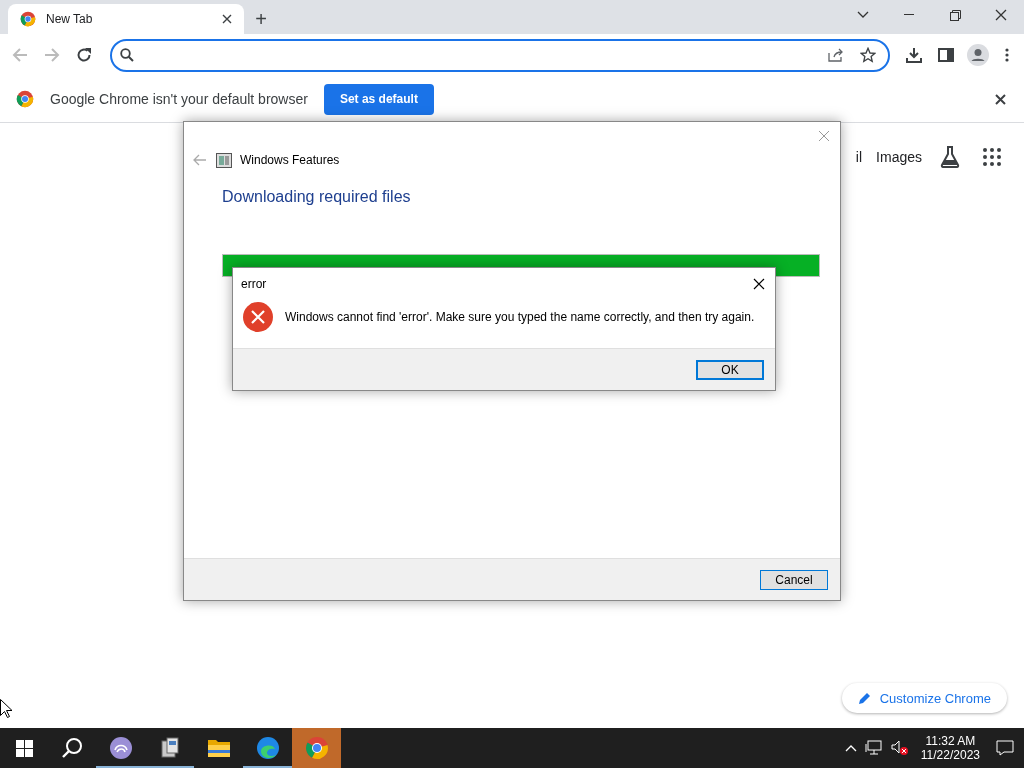 This screenshot has width=1024, height=768. What do you see at coordinates (873, 748) in the screenshot?
I see `network-icon` at bounding box center [873, 748].